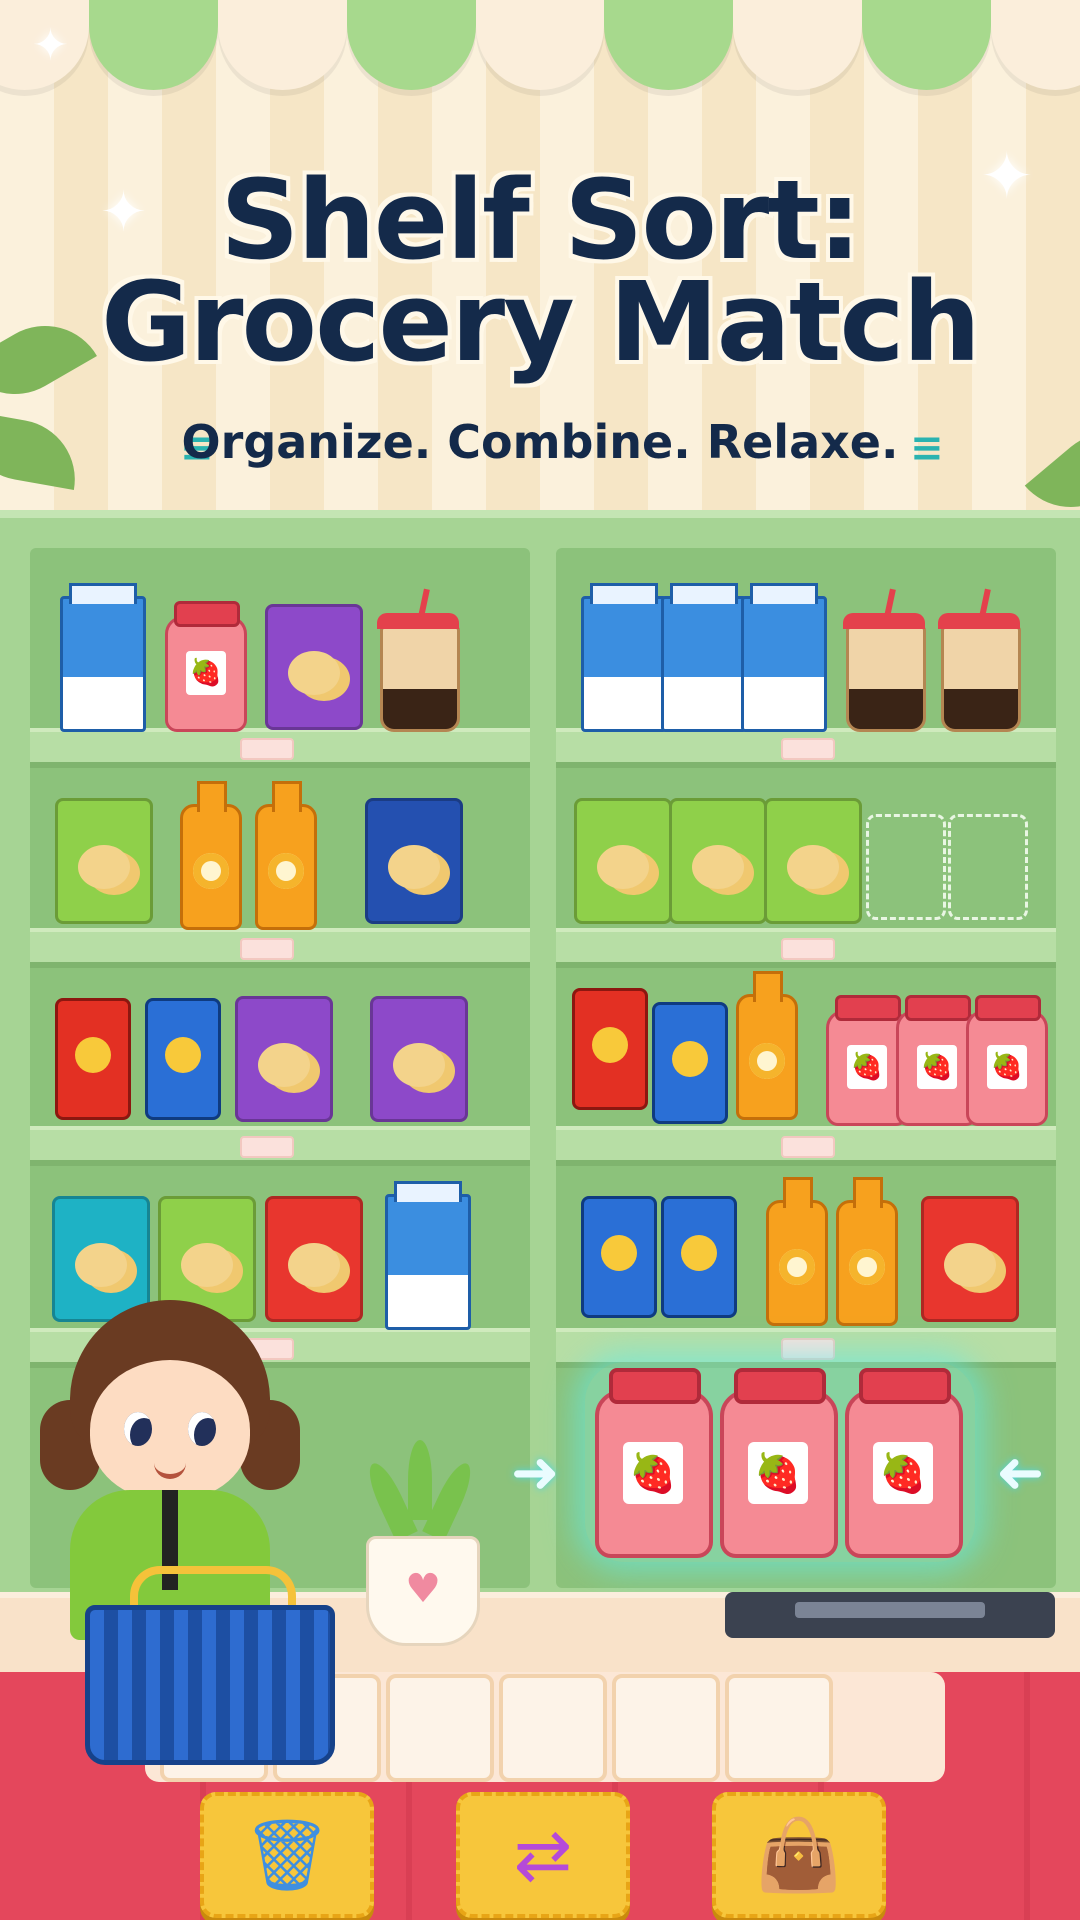 The height and width of the screenshot is (1920, 1080). I want to click on shuffle-arrows-icon: ⇄, so click(543, 1855).